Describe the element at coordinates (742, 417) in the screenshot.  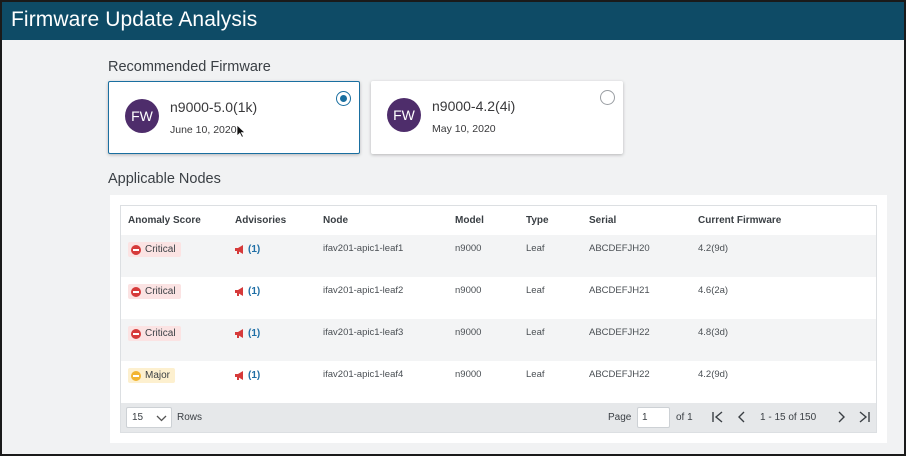
I see `prev-page-icon` at that location.